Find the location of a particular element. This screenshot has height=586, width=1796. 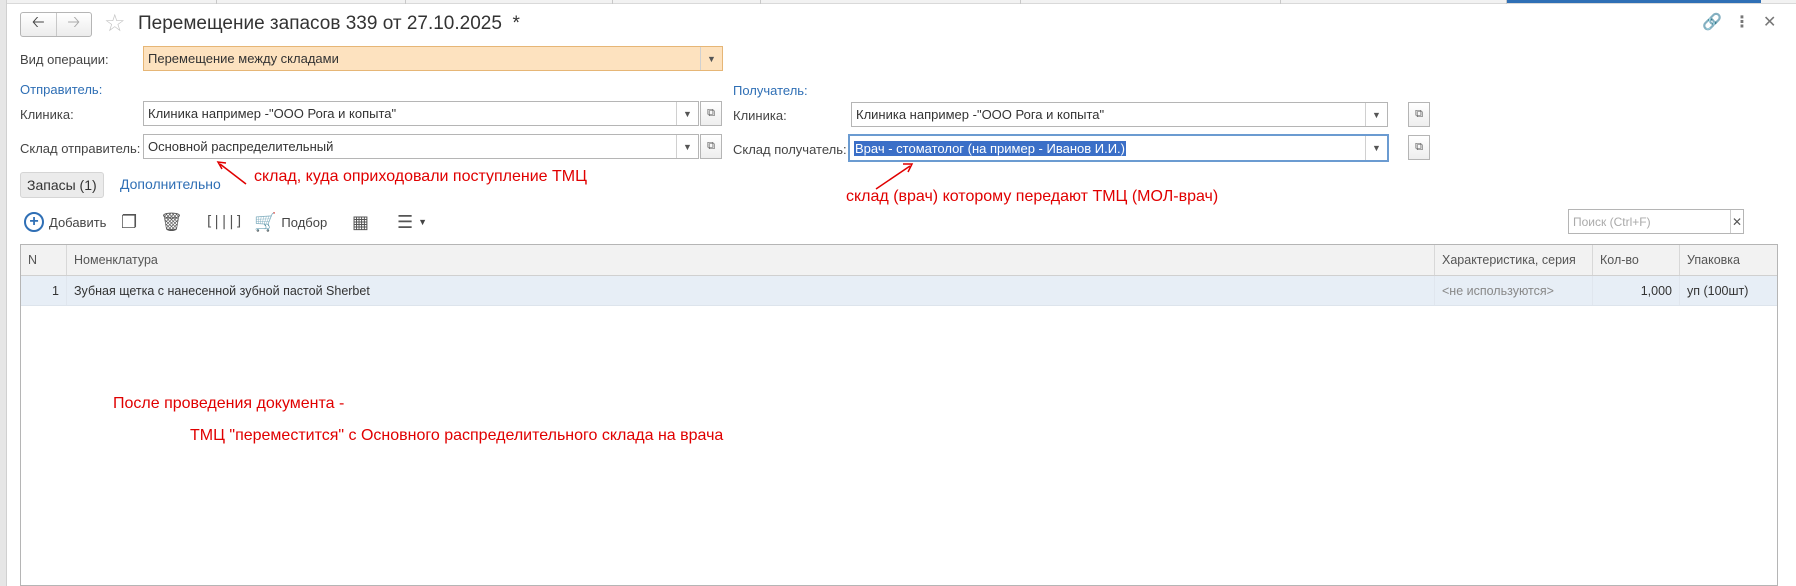

arrow-sender is located at coordinates (233, 174).